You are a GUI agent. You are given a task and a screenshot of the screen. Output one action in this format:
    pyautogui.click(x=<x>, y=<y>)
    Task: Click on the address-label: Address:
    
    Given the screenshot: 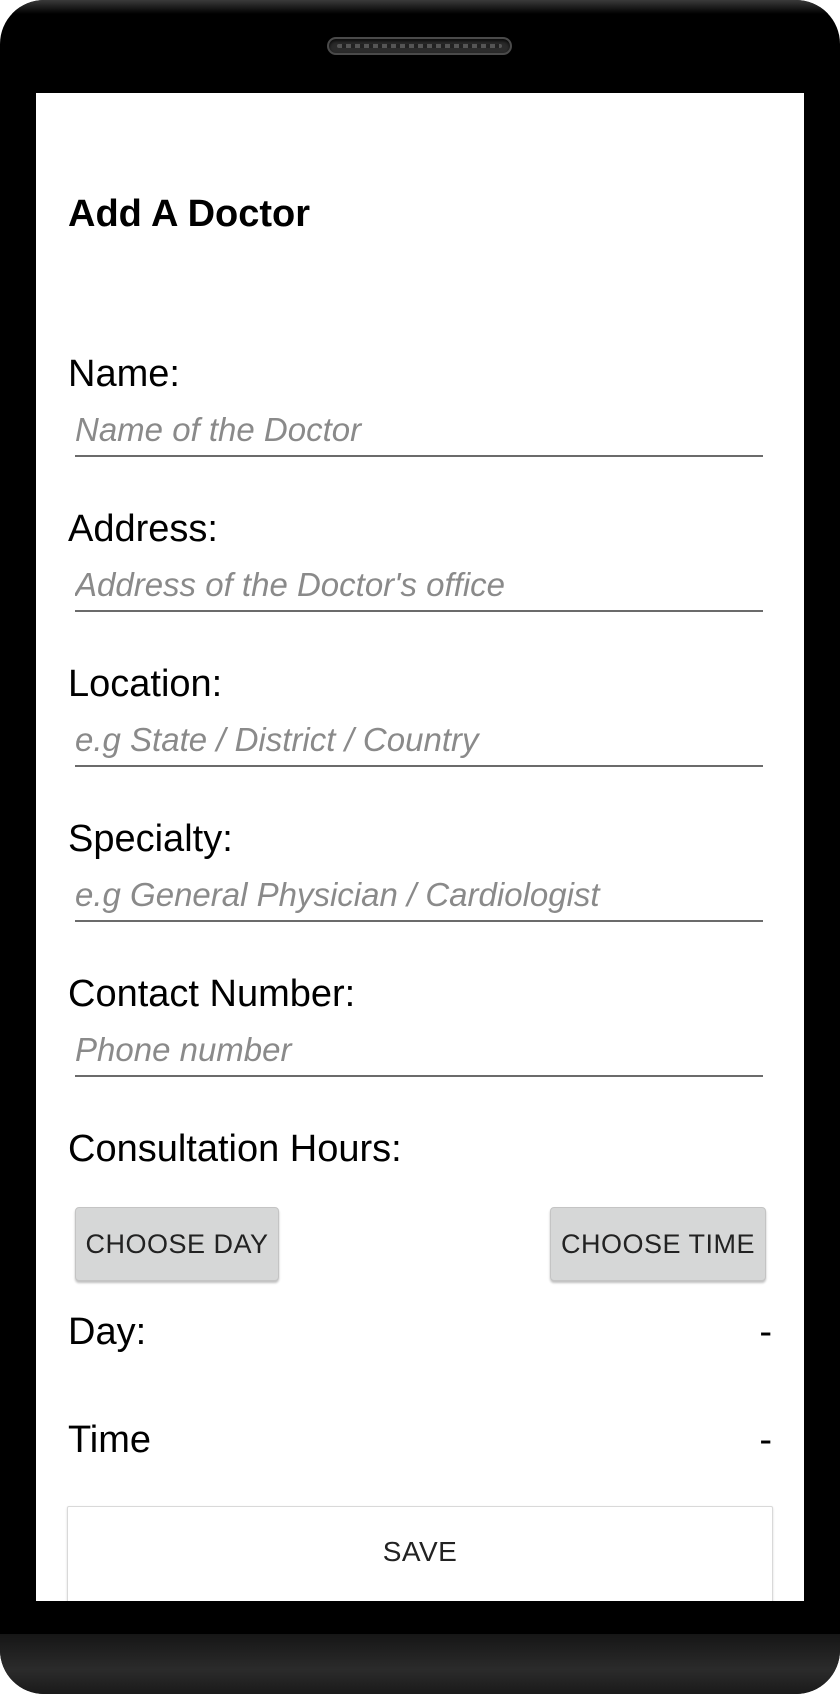 What is the action you would take?
    pyautogui.click(x=143, y=529)
    